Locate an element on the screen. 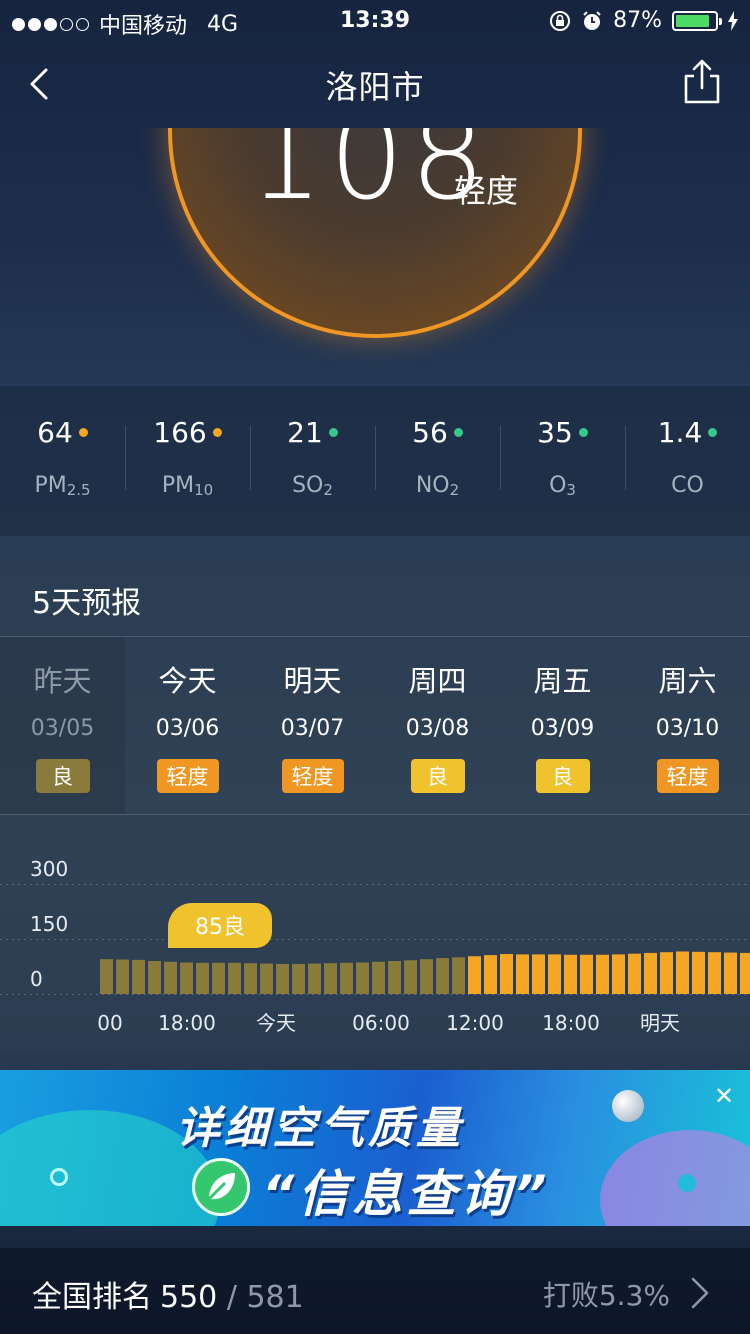 This screenshot has height=1334, width=750. chevron-right-icon is located at coordinates (700, 1293).